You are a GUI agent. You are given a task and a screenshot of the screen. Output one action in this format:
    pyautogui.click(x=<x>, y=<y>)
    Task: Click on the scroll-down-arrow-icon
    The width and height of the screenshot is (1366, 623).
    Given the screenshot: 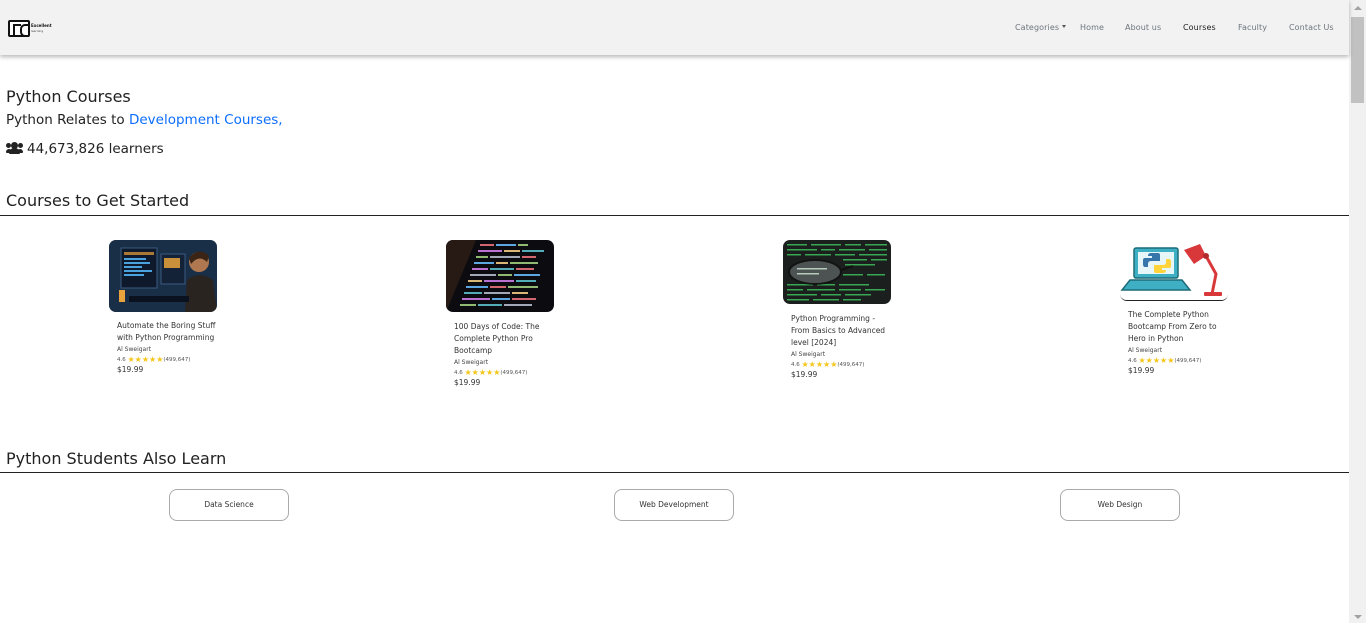 What is the action you would take?
    pyautogui.click(x=1358, y=617)
    